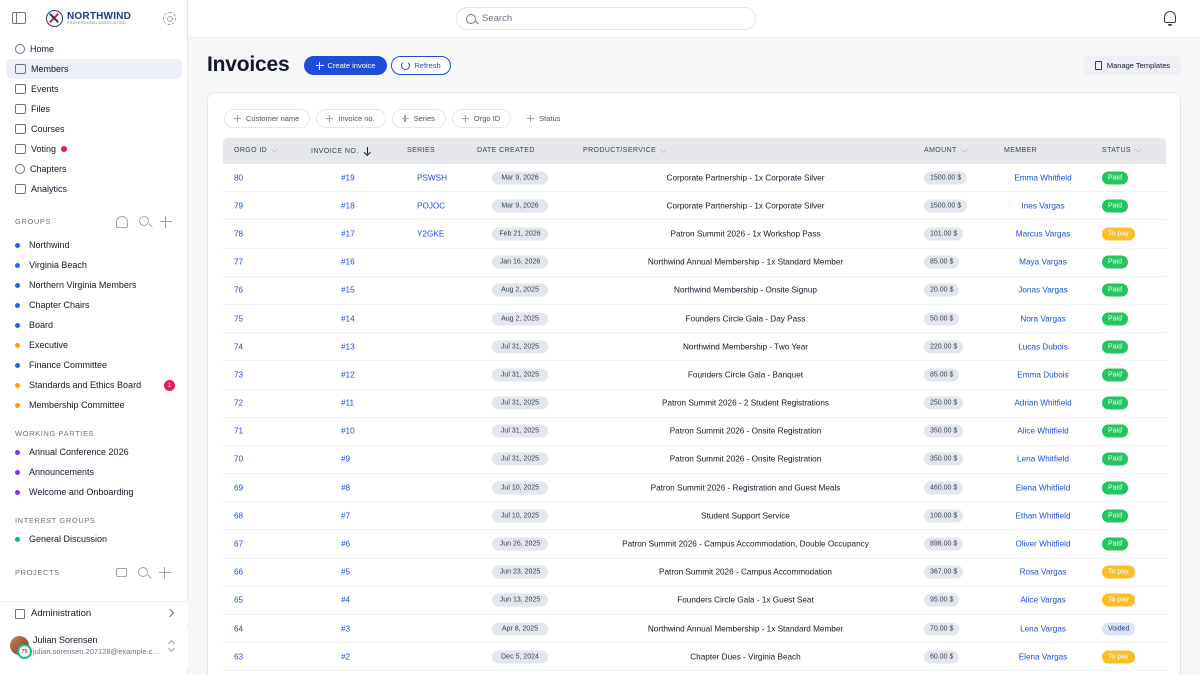 The width and height of the screenshot is (1200, 675). What do you see at coordinates (625, 149) in the screenshot?
I see `col-product: PRODUCT/SERVICE` at bounding box center [625, 149].